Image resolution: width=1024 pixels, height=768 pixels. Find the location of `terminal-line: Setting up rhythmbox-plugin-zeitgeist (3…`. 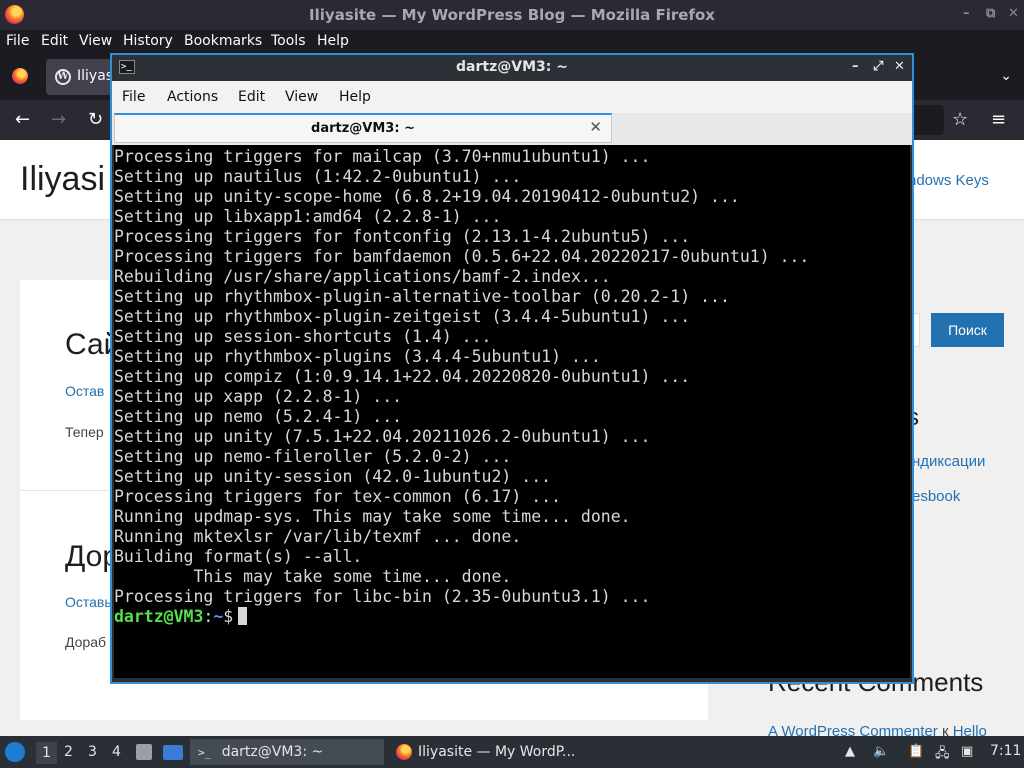

terminal-line: Setting up rhythmbox-plugin-zeitgeist (3… is located at coordinates (402, 316).